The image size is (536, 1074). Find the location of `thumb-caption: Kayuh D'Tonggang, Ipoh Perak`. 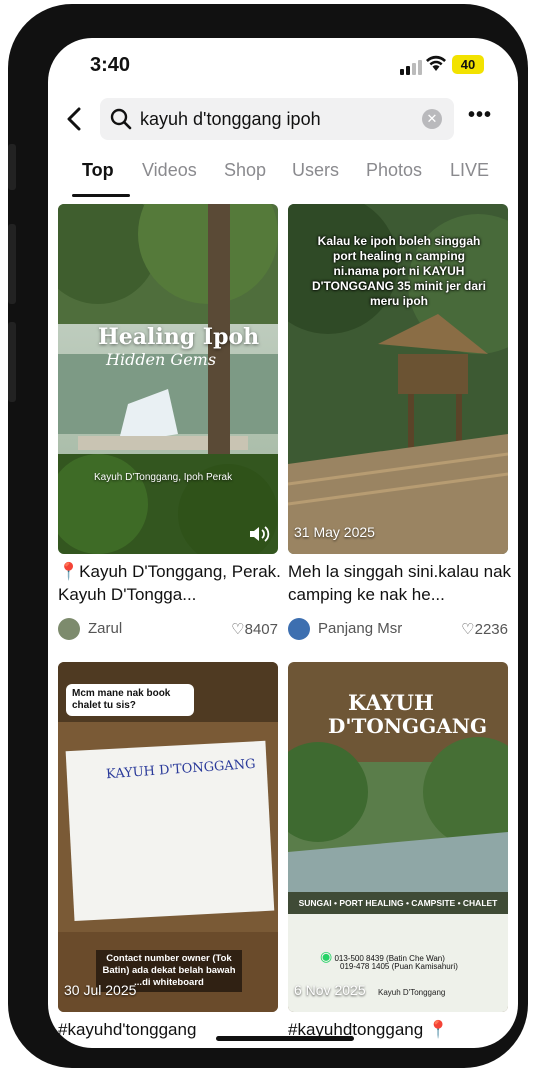

thumb-caption: Kayuh D'Tonggang, Ipoh Perak is located at coordinates (163, 477).